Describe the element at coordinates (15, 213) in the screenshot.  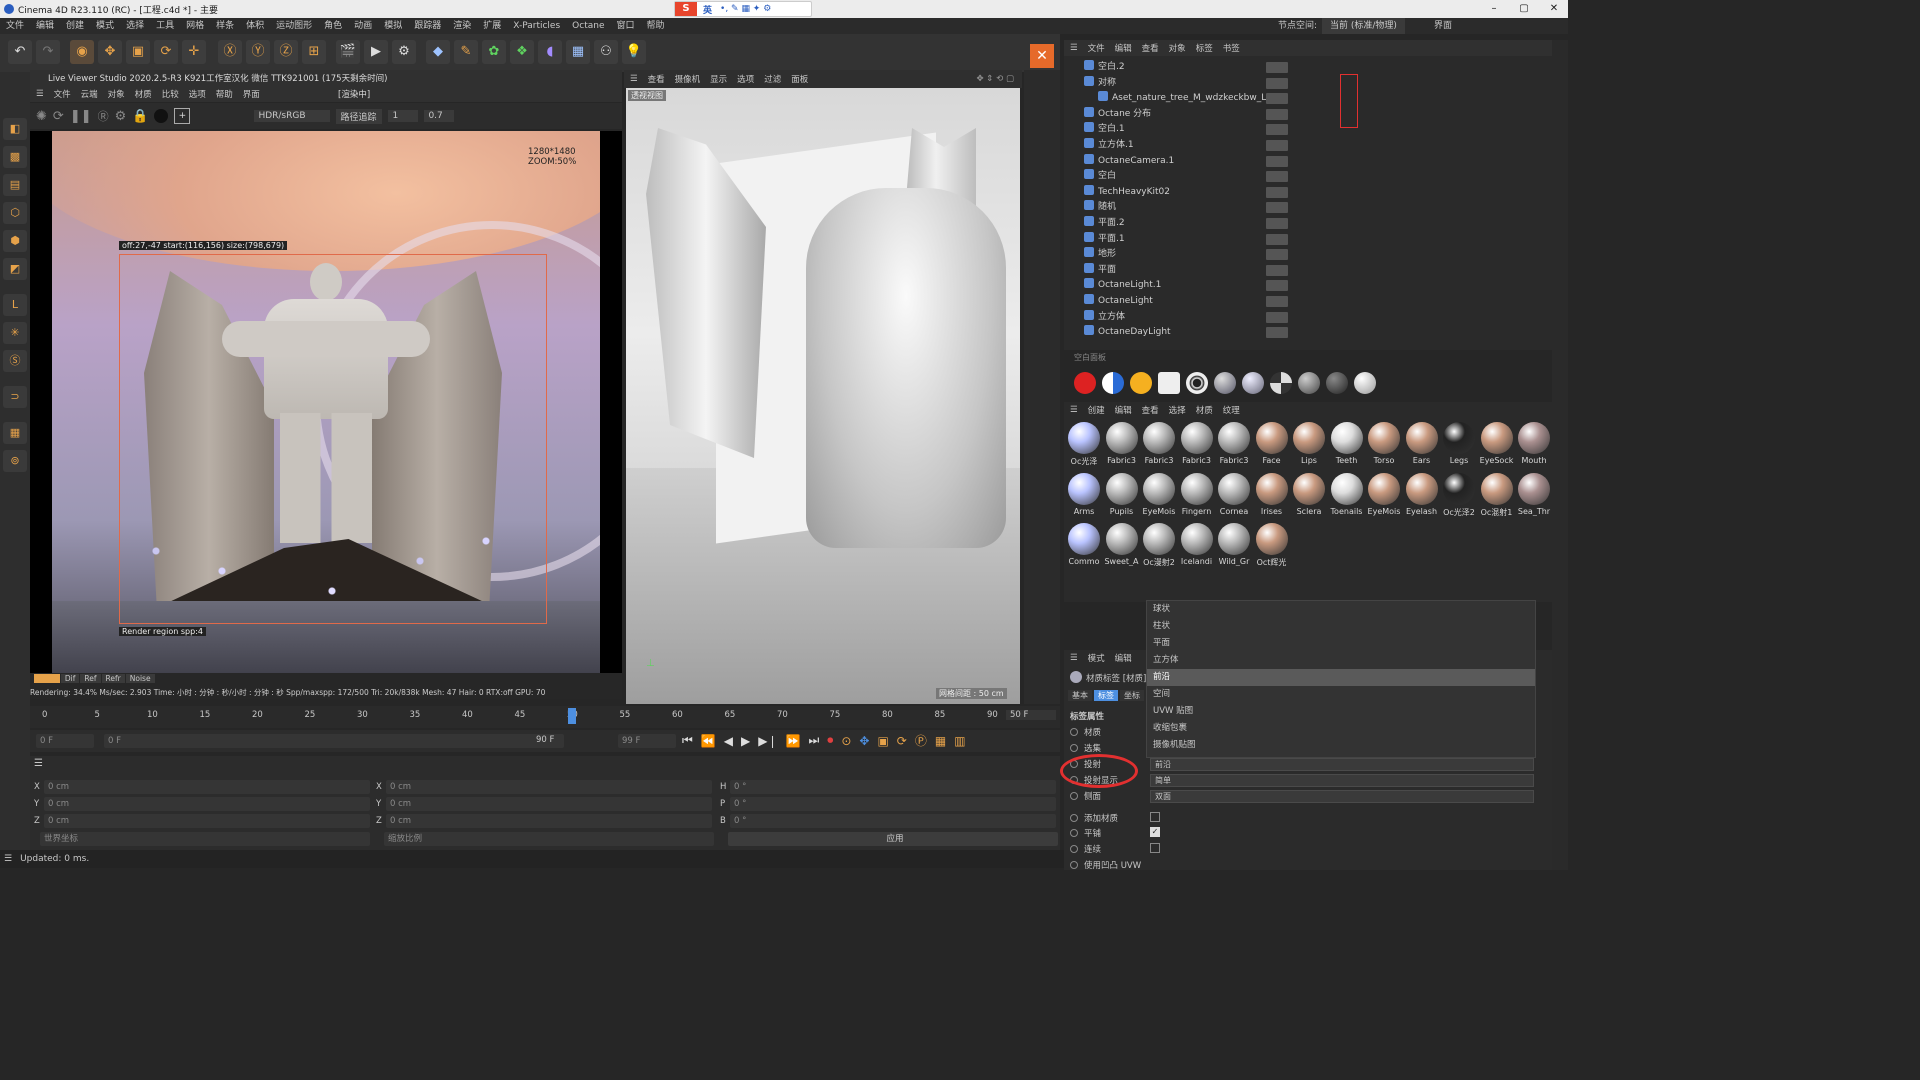
I see `points-mode-icon: ⬡` at that location.